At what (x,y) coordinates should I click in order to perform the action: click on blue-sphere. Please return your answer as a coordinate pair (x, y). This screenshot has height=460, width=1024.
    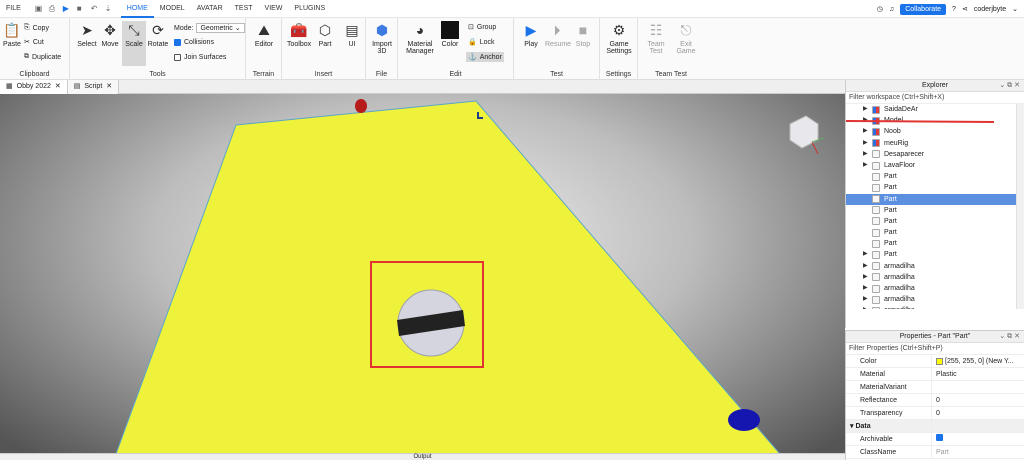
    Looking at the image, I should click on (744, 420).